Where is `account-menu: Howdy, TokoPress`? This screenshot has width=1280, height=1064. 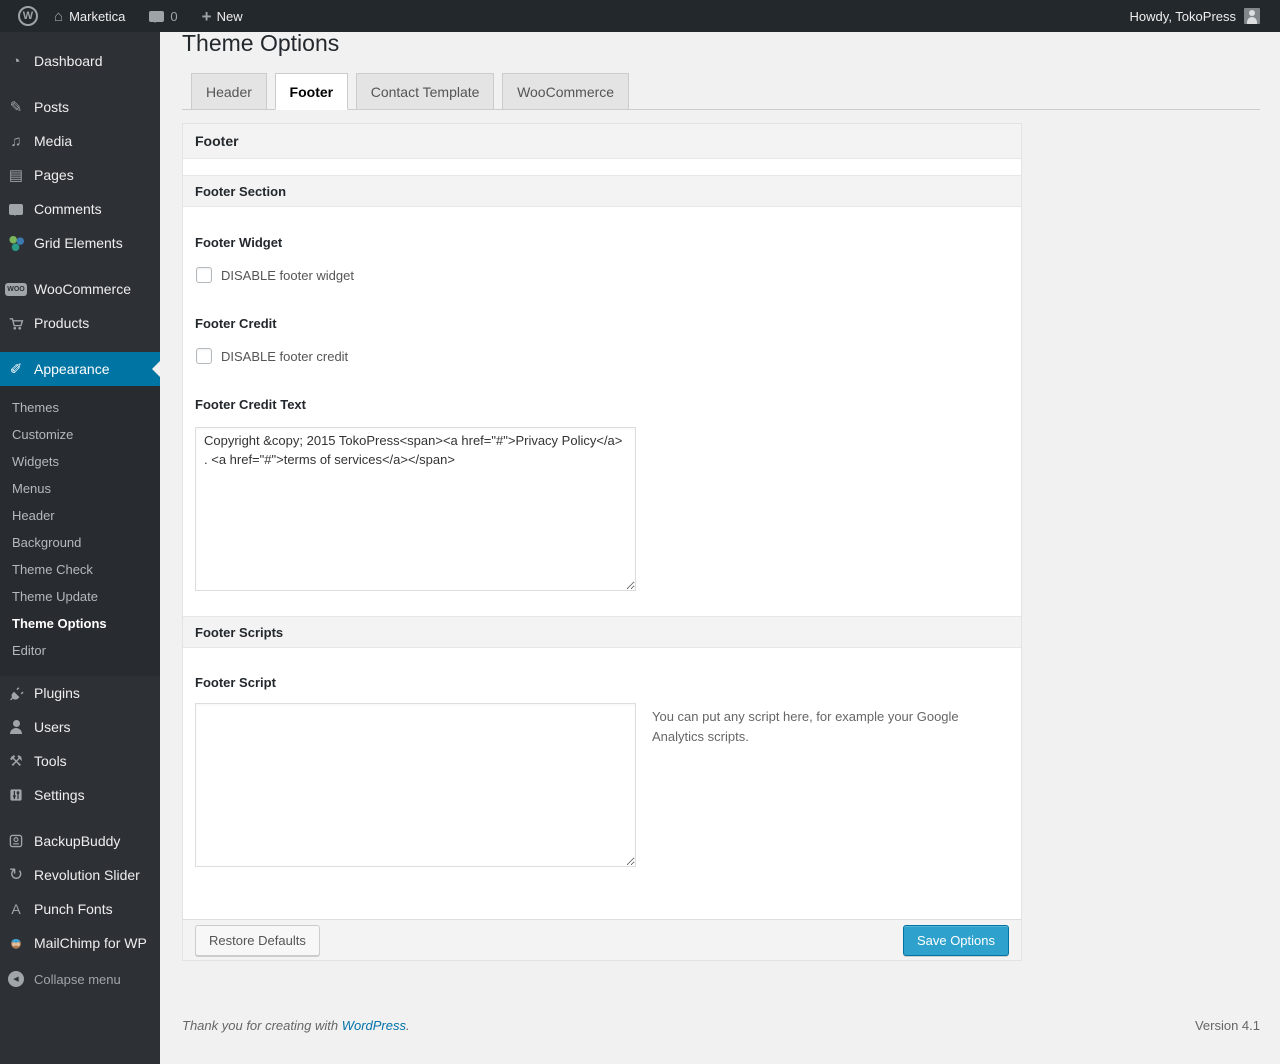
account-menu: Howdy, TokoPress is located at coordinates (1195, 16).